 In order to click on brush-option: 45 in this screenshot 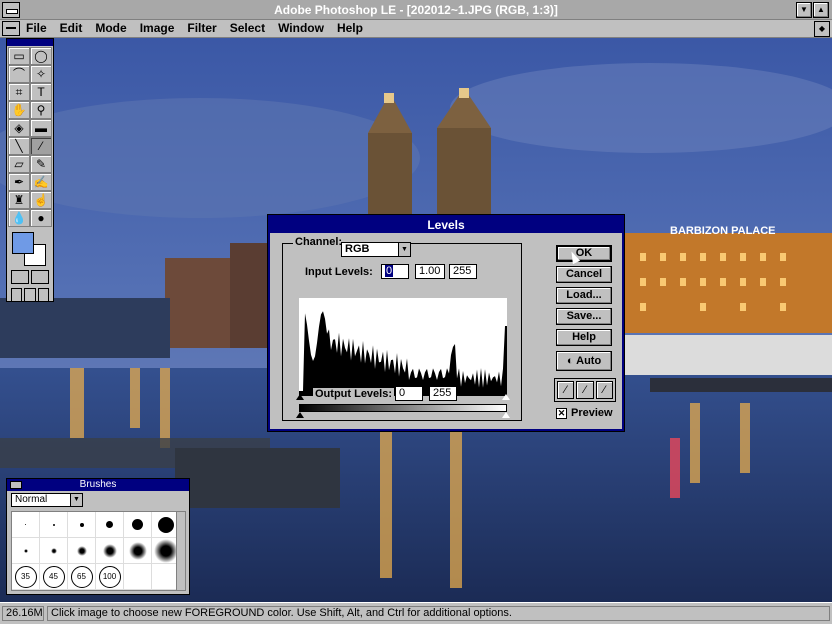, I will do `click(54, 577)`.